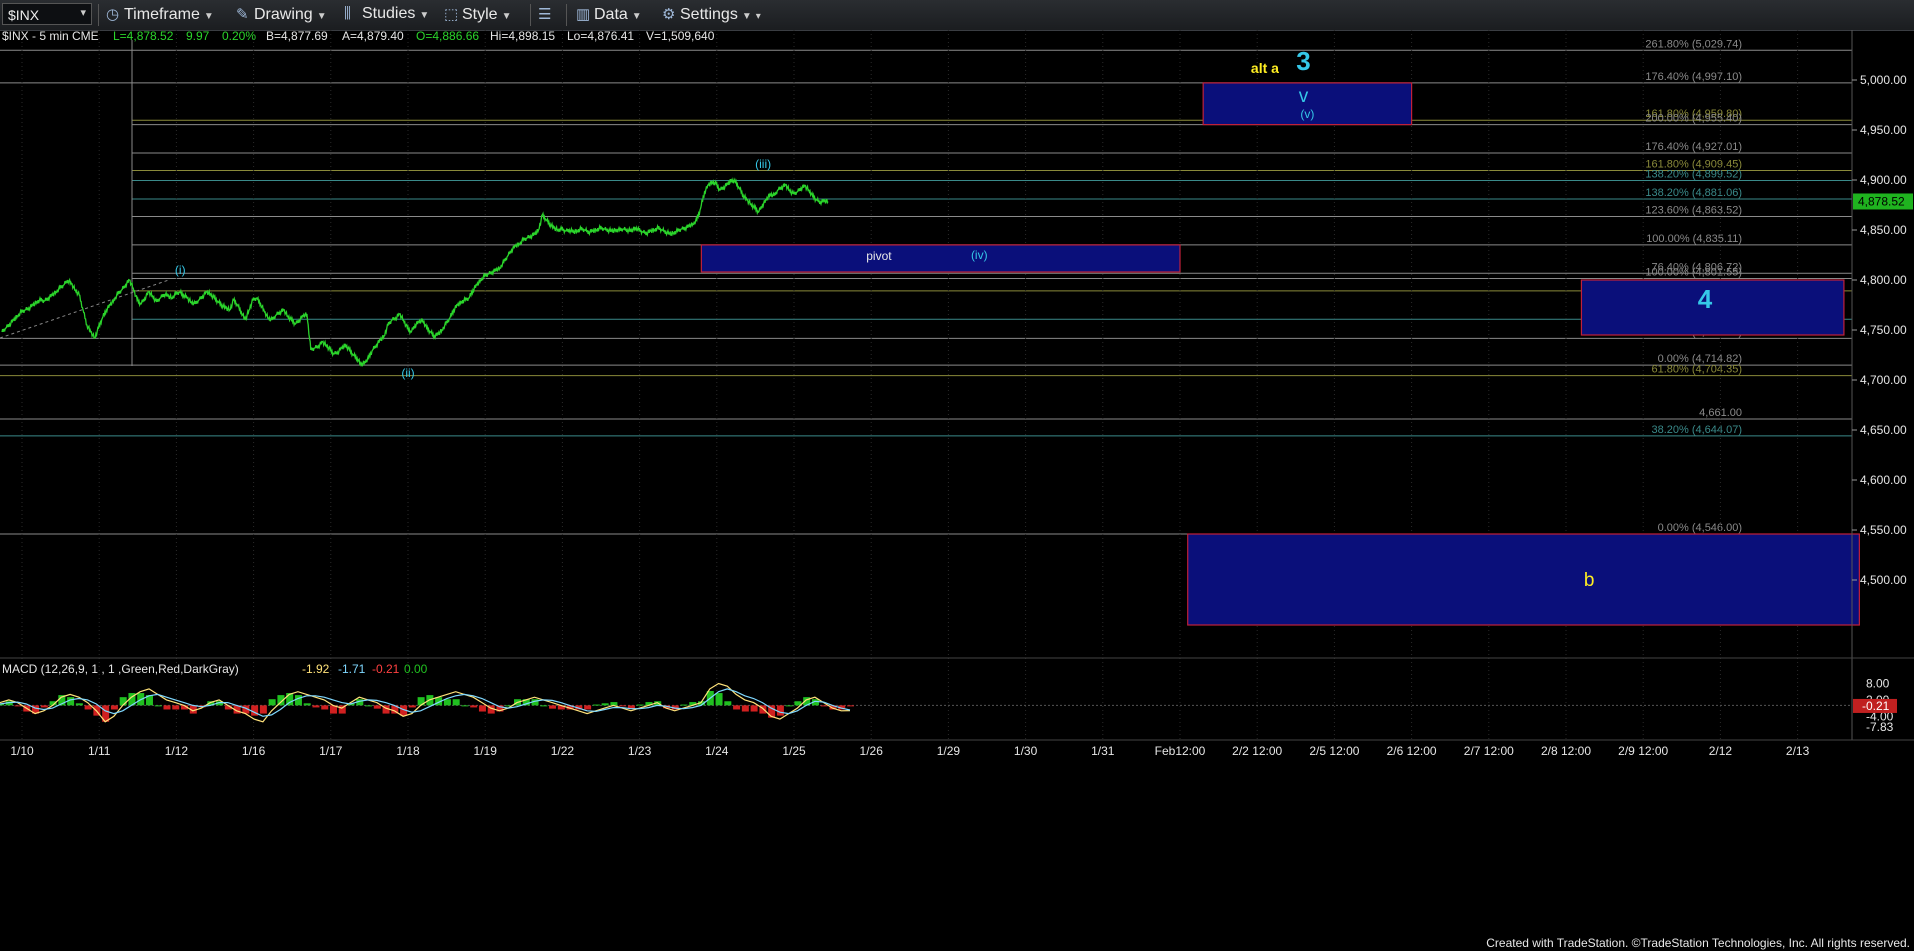 This screenshot has height=951, width=1914. Describe the element at coordinates (143, 36) in the screenshot. I see `header-last: L=4,878.52` at that location.